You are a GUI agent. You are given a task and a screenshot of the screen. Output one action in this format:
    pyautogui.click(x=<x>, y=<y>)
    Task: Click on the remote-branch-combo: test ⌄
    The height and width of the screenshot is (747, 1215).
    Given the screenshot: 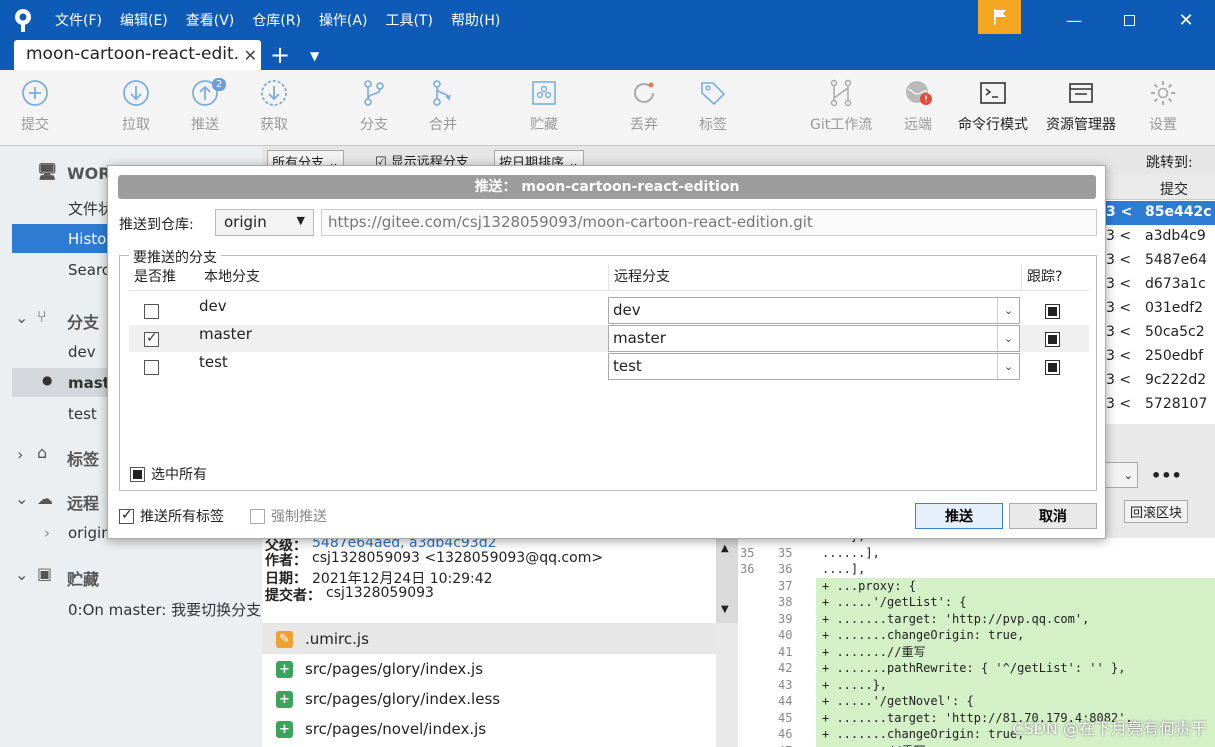 What is the action you would take?
    pyautogui.click(x=814, y=366)
    